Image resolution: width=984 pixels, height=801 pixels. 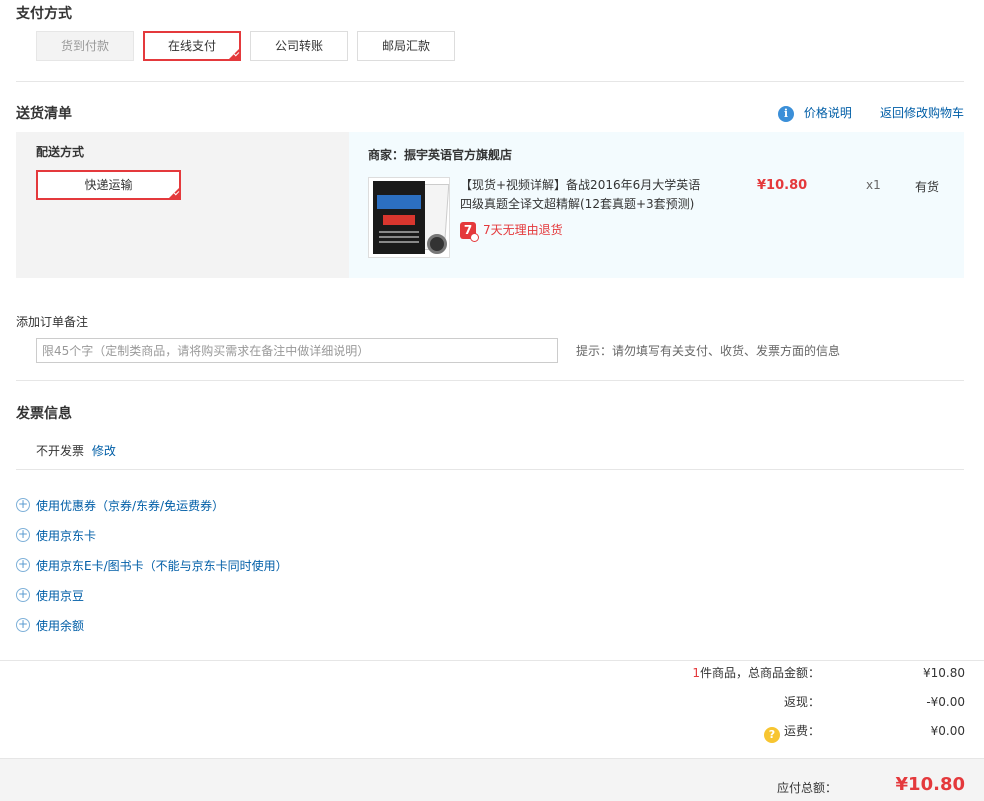 What do you see at coordinates (577, 204) in the screenshot?
I see `product-name-line2: 四级真题全译文超精解(12套真题+3套预测)` at bounding box center [577, 204].